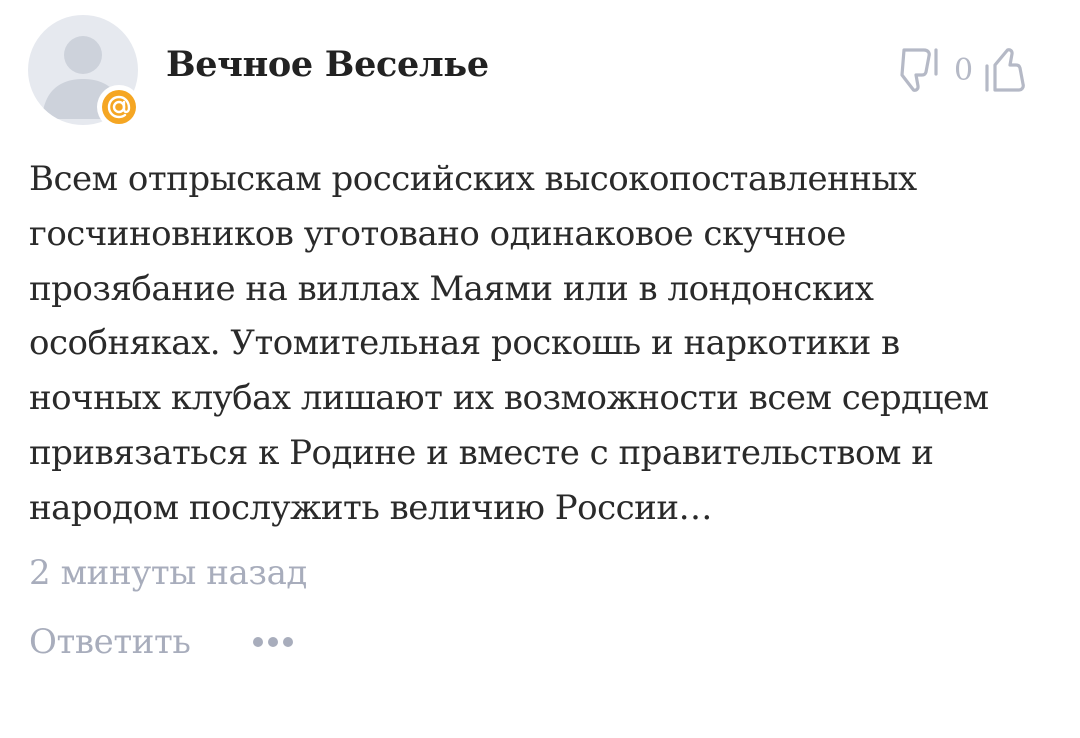 Image resolution: width=1080 pixels, height=738 pixels. What do you see at coordinates (110, 642) in the screenshot?
I see `reply-button: Ответить` at bounding box center [110, 642].